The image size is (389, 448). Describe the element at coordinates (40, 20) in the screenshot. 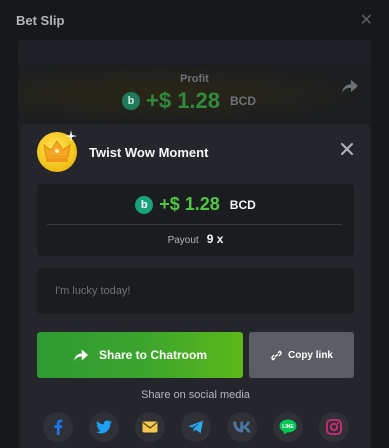

I see `bet-slip-title: Bet Slip` at that location.